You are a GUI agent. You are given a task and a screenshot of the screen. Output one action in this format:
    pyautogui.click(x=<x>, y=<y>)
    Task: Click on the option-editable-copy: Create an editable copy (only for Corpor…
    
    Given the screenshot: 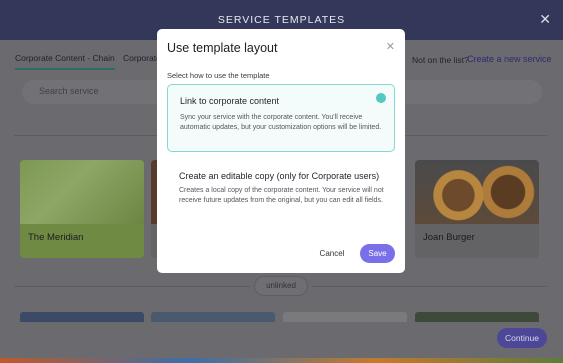 What is the action you would take?
    pyautogui.click(x=281, y=196)
    